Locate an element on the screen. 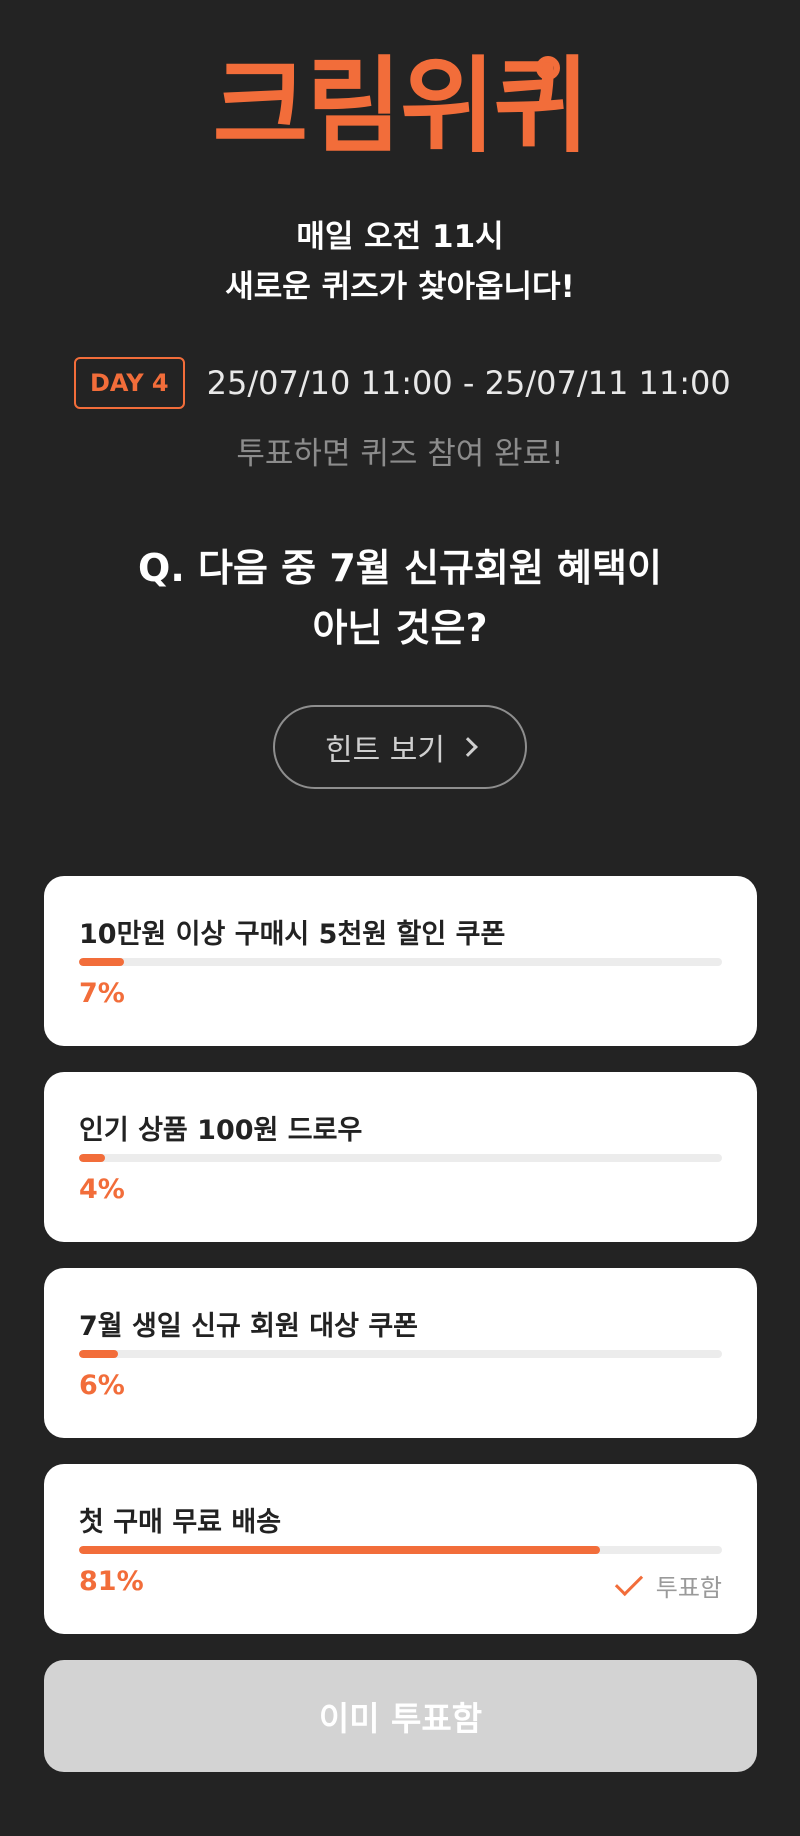 The height and width of the screenshot is (1836, 800). option-percent: 7% is located at coordinates (102, 993).